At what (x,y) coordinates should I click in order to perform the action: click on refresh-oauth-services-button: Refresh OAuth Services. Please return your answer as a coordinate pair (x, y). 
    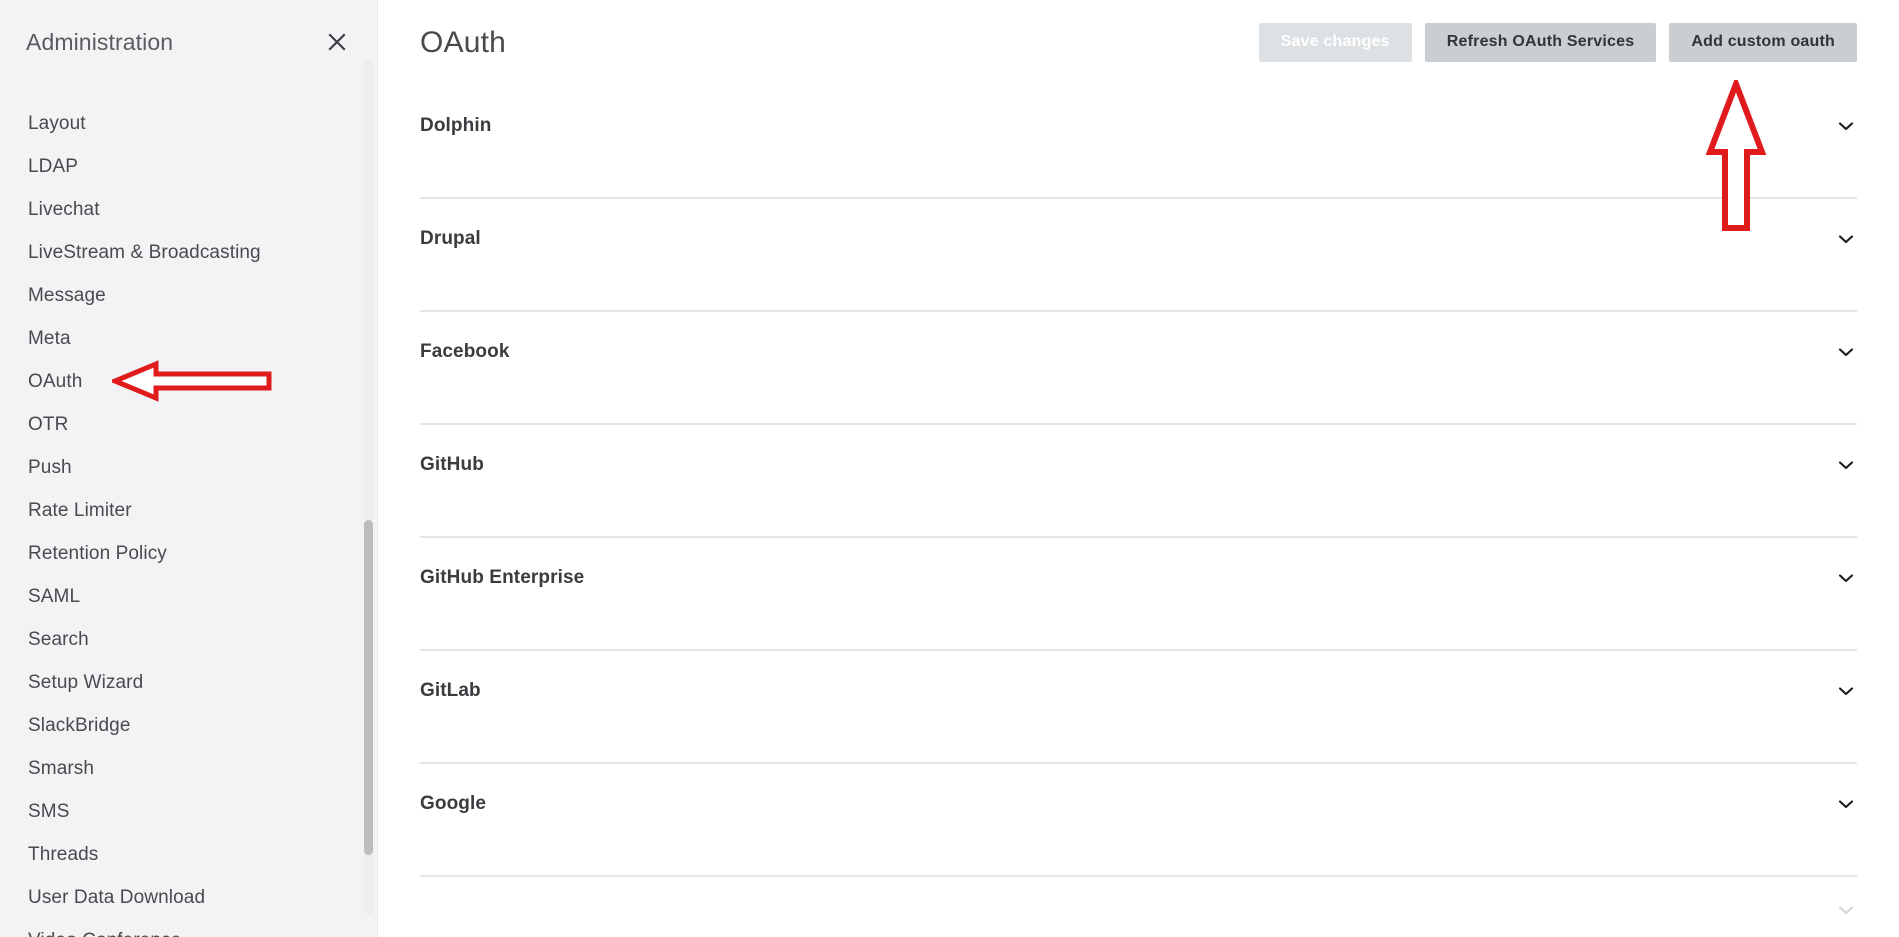
    Looking at the image, I should click on (1540, 42).